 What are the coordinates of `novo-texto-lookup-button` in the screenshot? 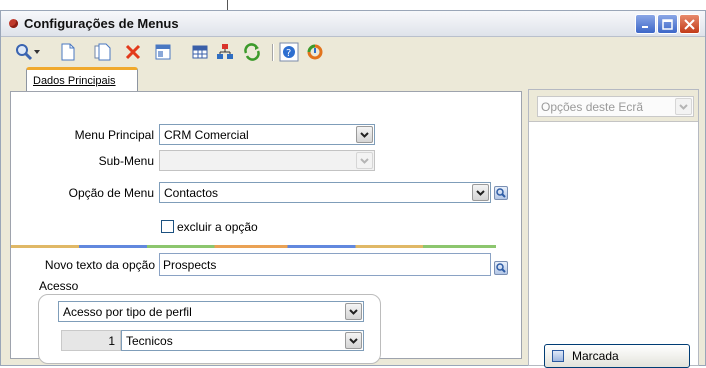 It's located at (501, 268).